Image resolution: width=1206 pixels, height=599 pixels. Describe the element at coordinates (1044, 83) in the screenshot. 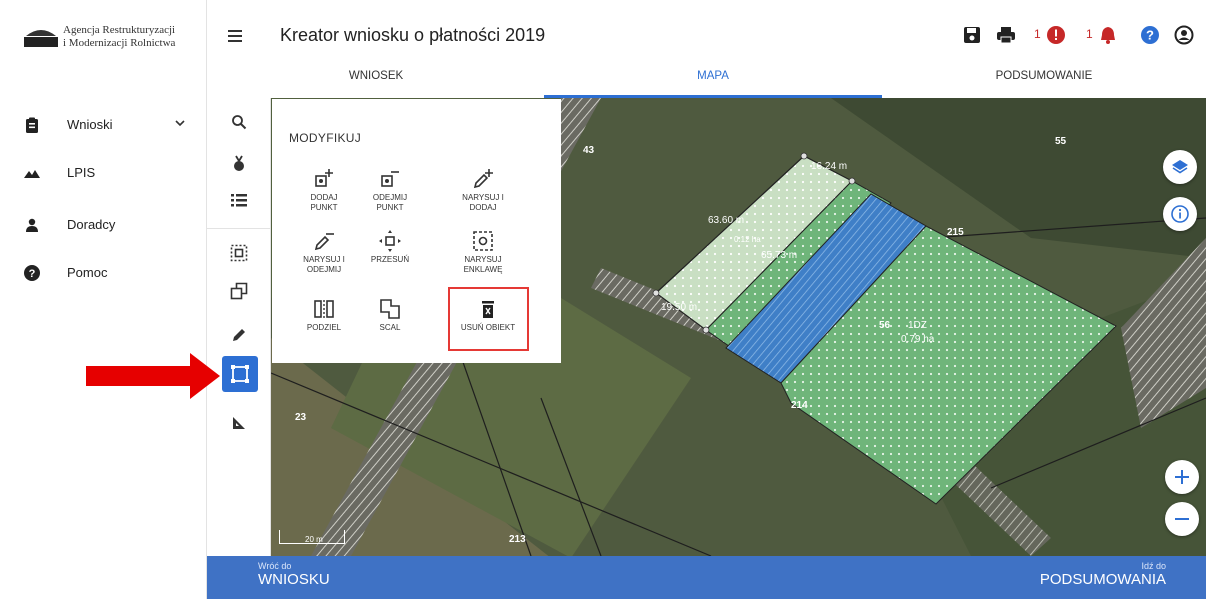

I see `tab-podsumowanie: PODSUMOWANIE` at that location.